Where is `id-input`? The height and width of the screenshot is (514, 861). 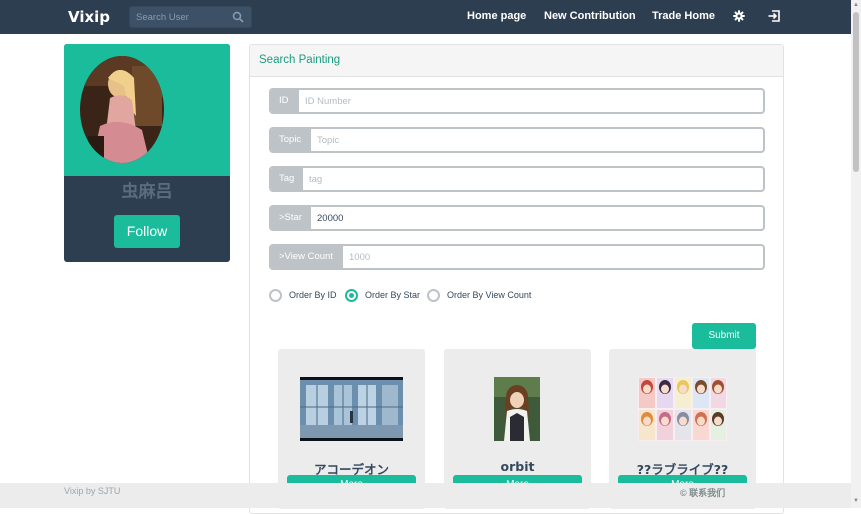 id-input is located at coordinates (525, 101).